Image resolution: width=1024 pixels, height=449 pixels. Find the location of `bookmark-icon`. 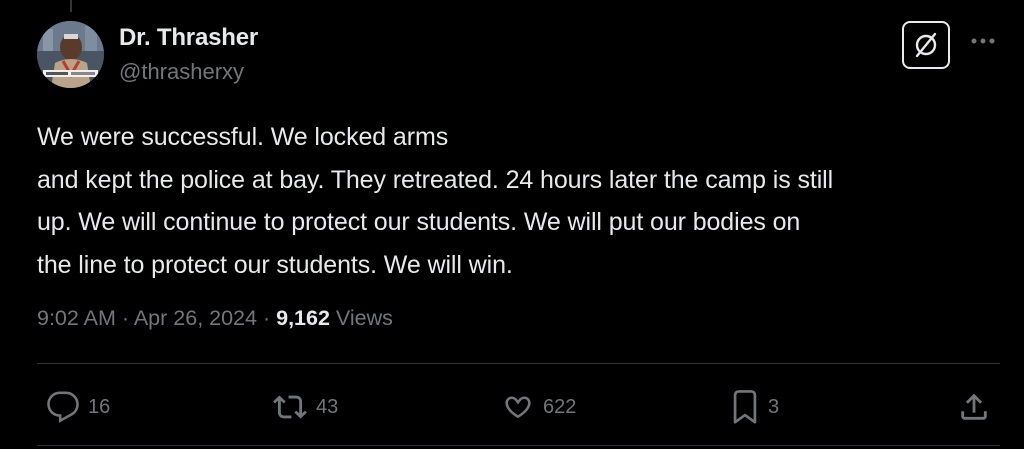

bookmark-icon is located at coordinates (745, 407).